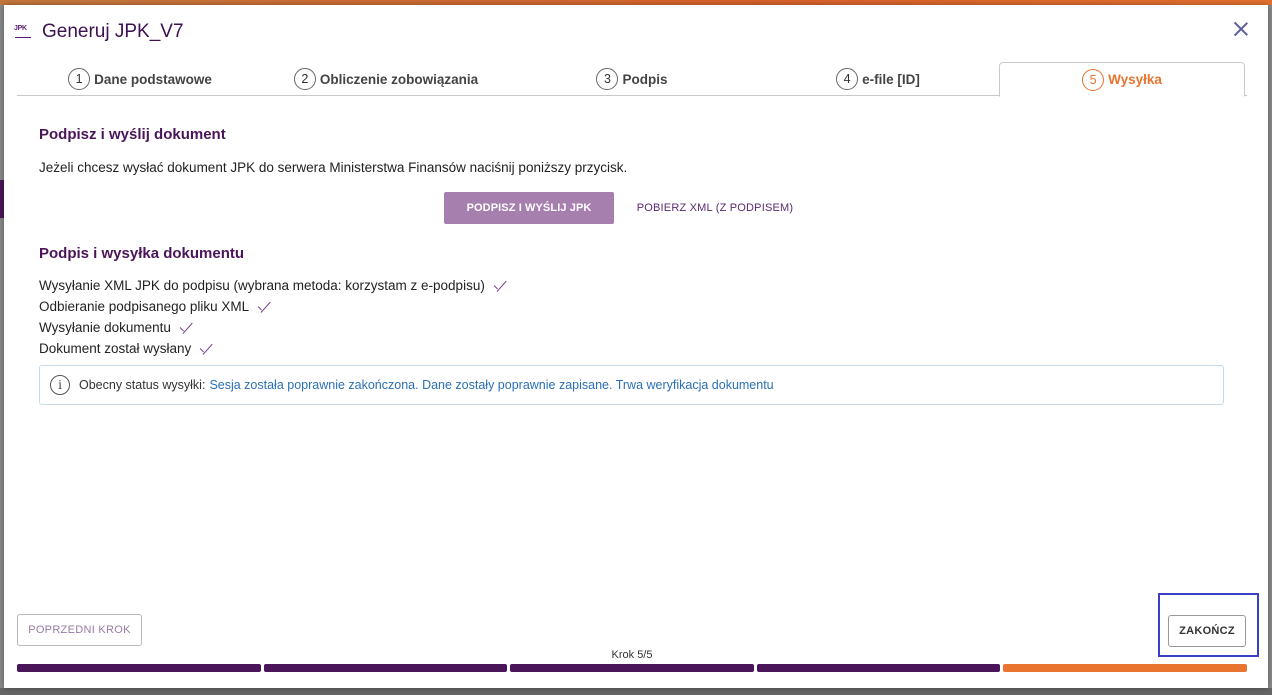  What do you see at coordinates (105, 327) in the screenshot?
I see `progress-step-label: Wysyłanie dokumentu` at bounding box center [105, 327].